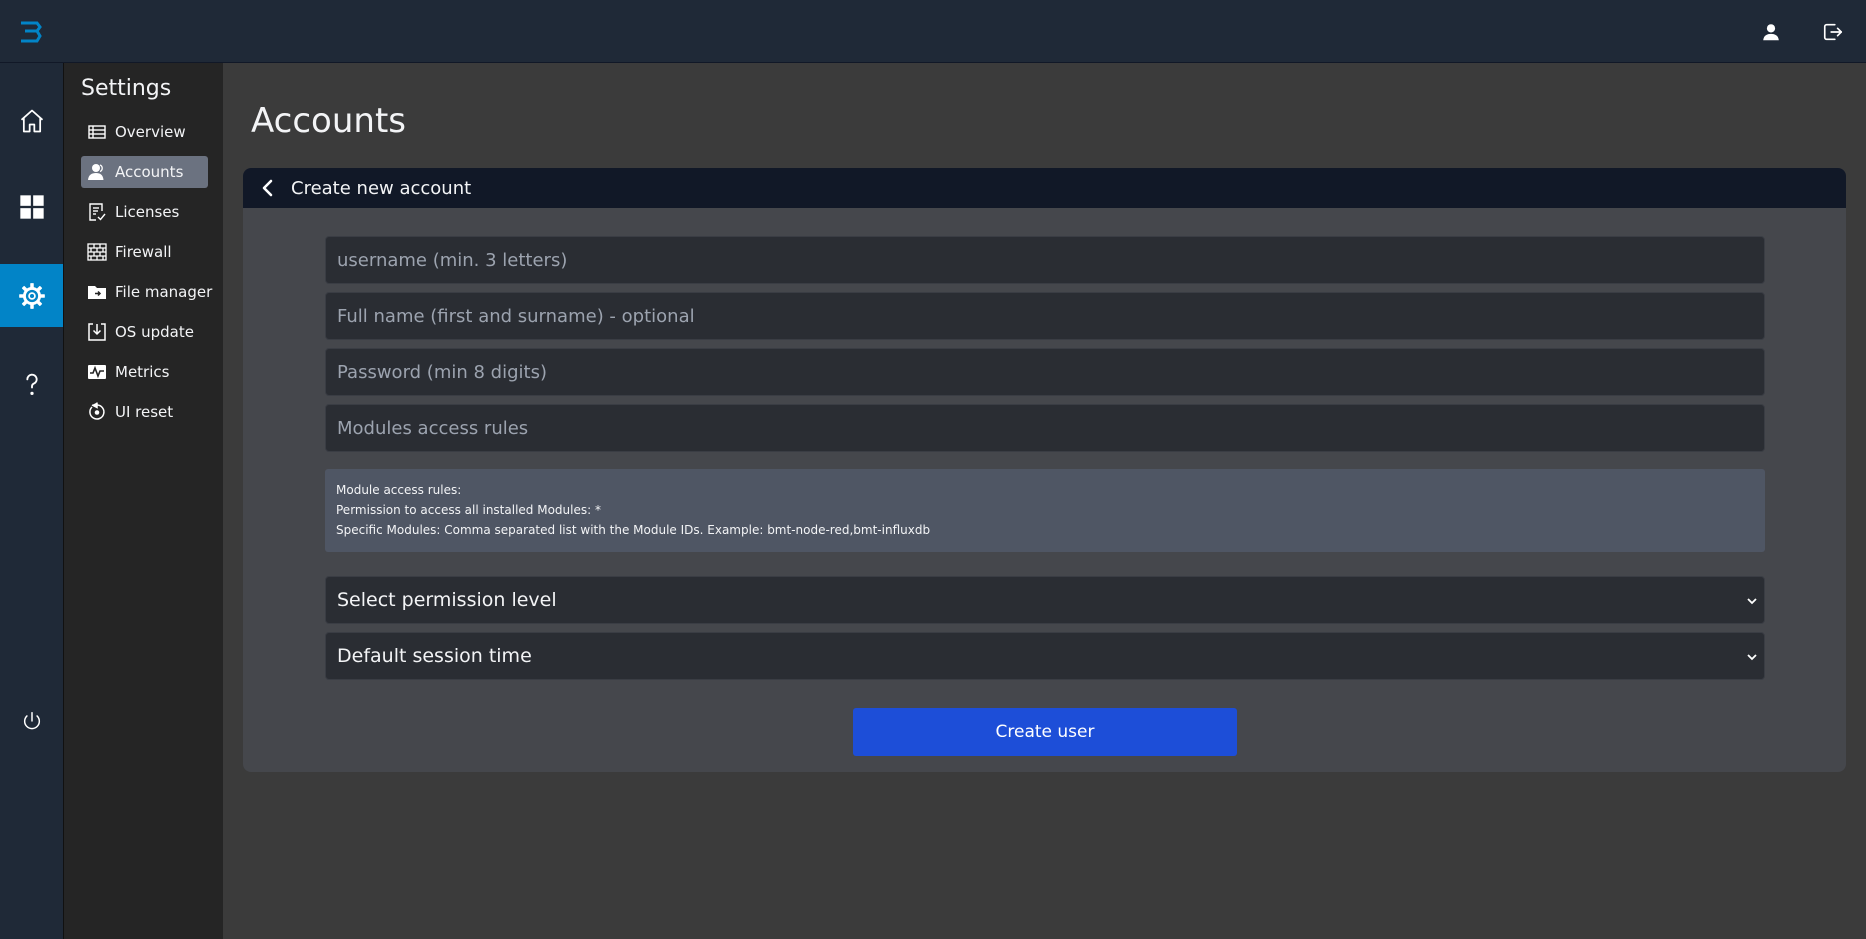 Image resolution: width=1866 pixels, height=939 pixels. I want to click on nav-dashboard, so click(31, 206).